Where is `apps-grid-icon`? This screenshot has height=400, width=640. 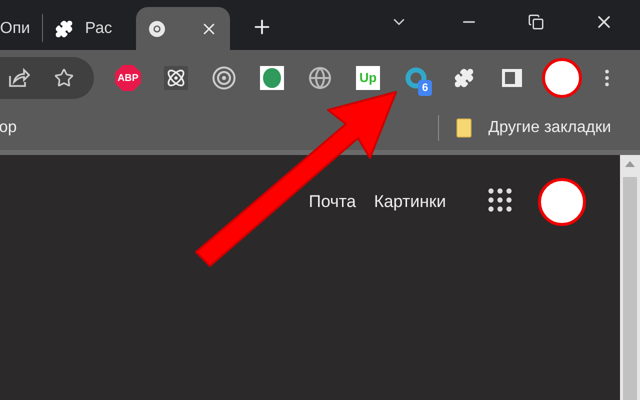 apps-grid-icon is located at coordinates (500, 200).